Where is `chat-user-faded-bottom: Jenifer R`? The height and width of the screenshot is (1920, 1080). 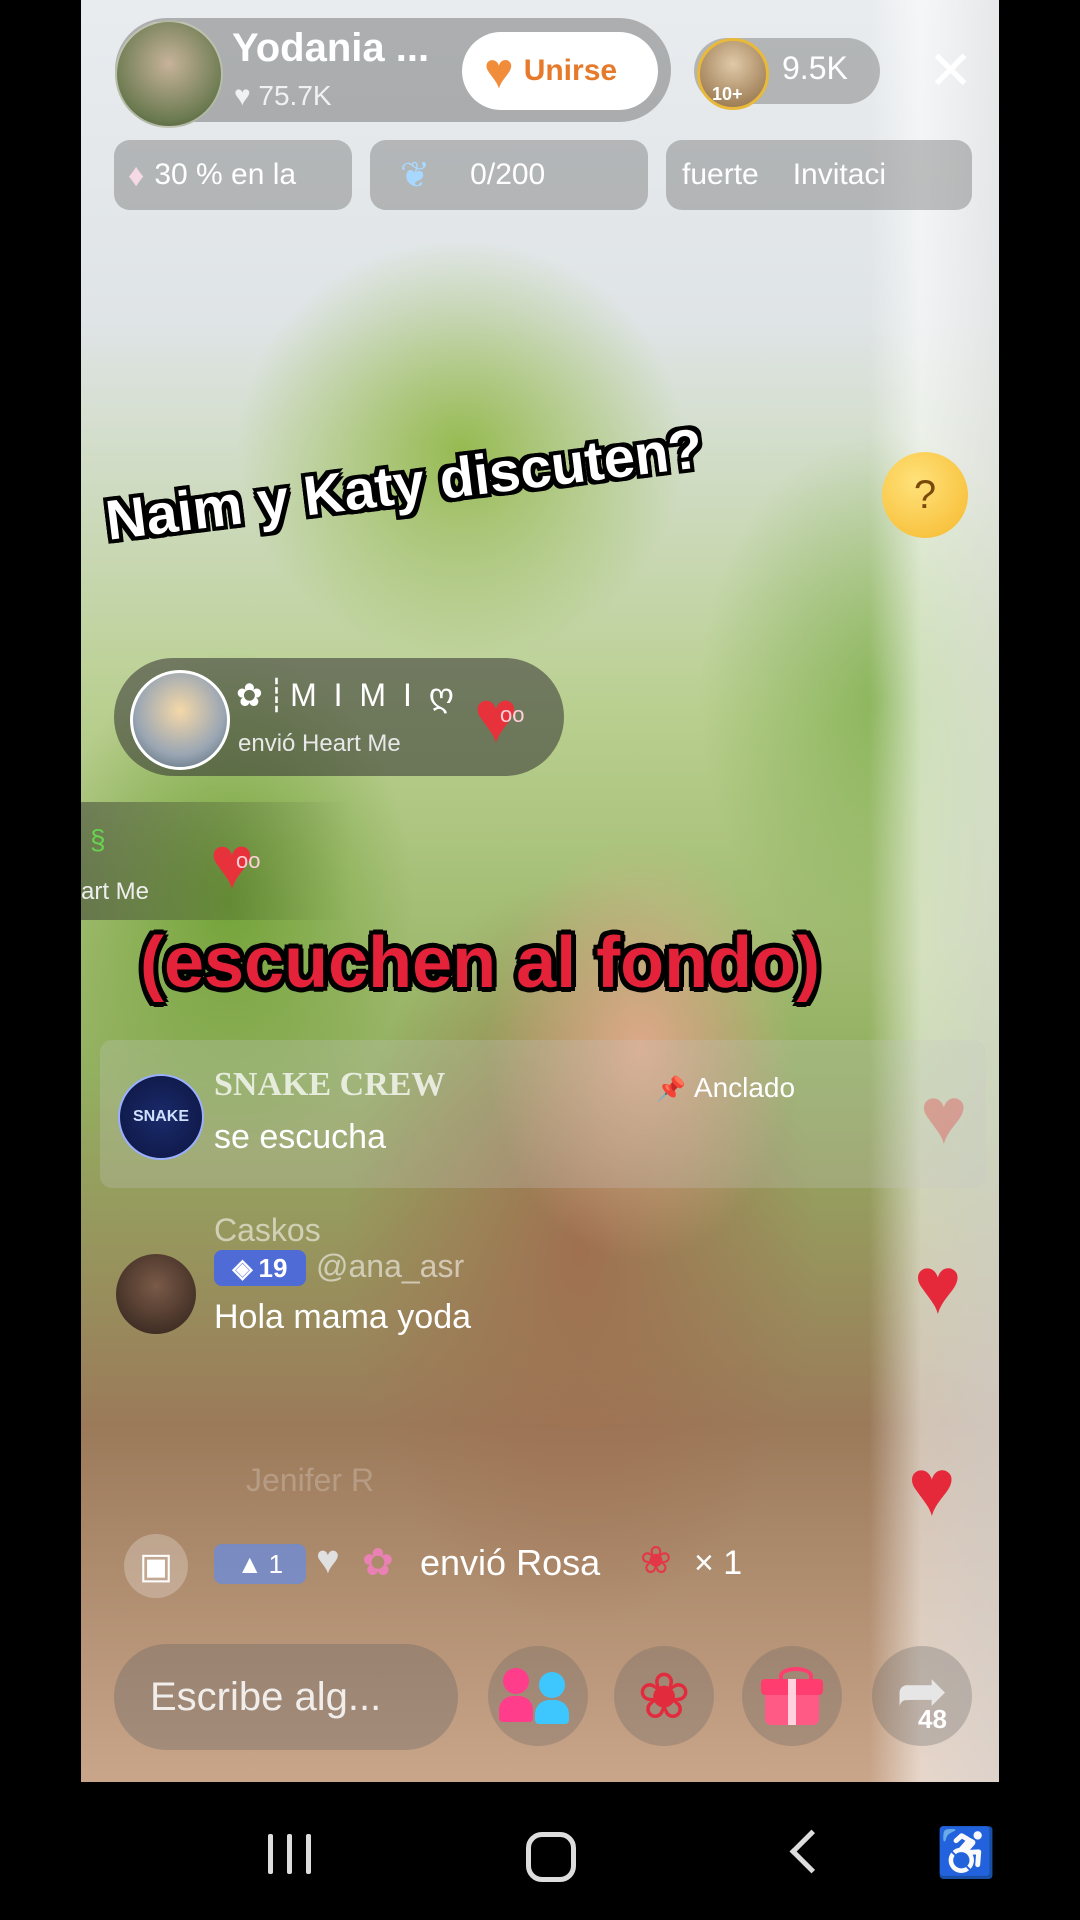
chat-user-faded-bottom: Jenifer R is located at coordinates (310, 1480).